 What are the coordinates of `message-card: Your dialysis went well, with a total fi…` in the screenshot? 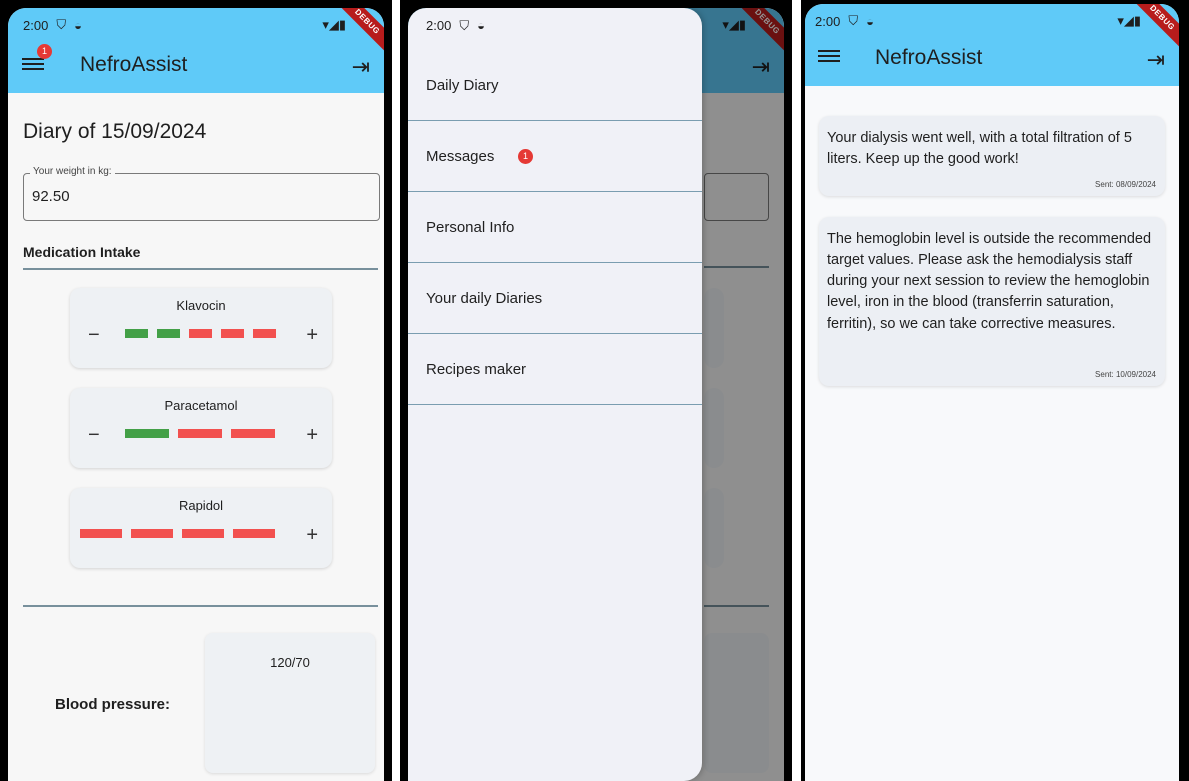 It's located at (992, 156).